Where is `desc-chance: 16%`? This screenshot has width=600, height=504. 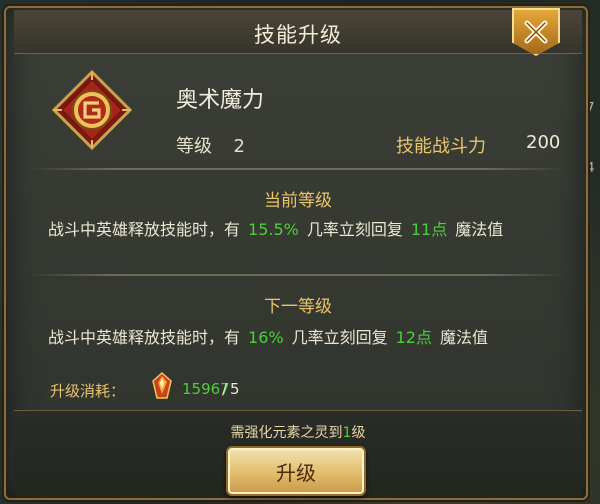 desc-chance: 16% is located at coordinates (266, 337).